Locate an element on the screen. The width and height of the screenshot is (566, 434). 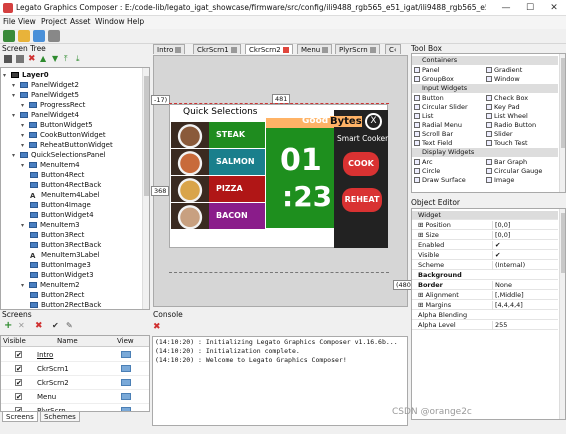
tree-item: ▾ MenuItem4 is located at coordinates (71, 165).